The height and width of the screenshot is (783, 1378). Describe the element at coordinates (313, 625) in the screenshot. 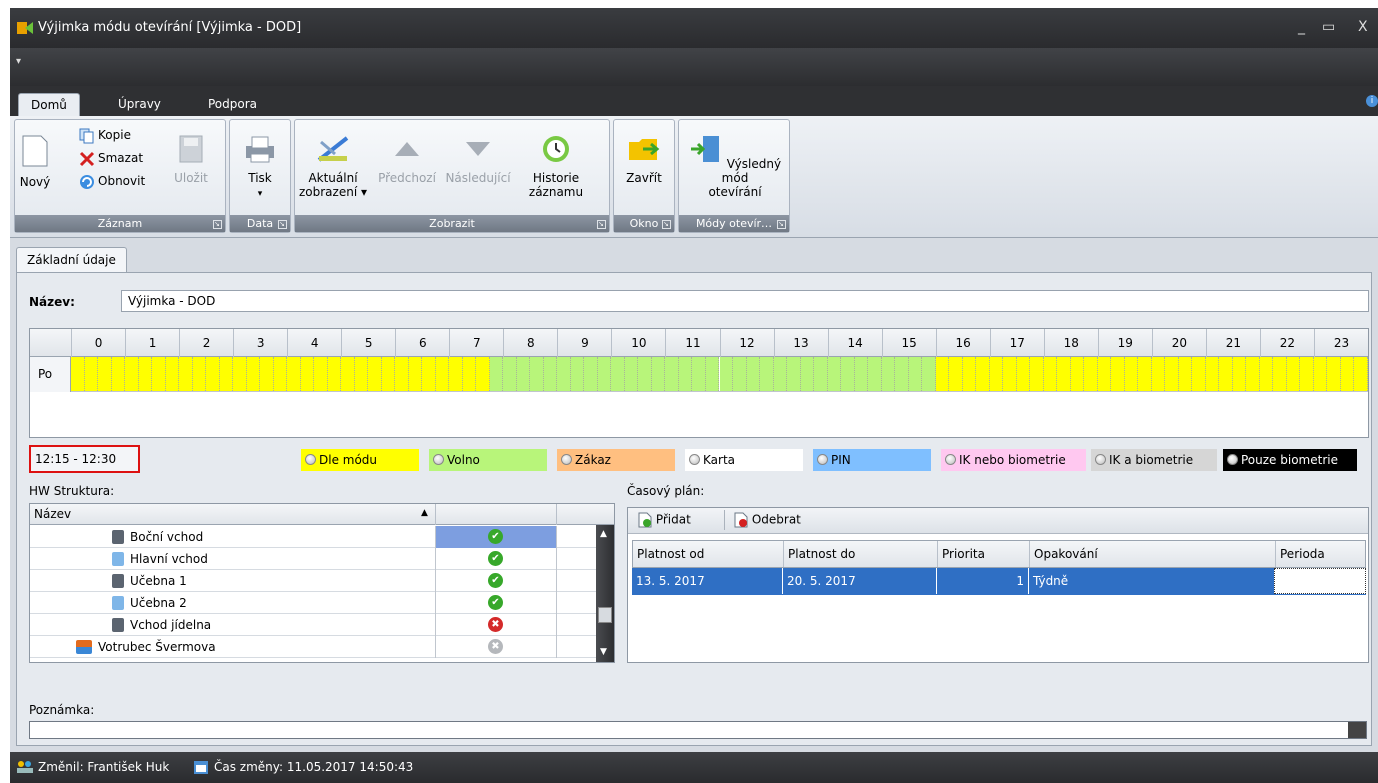

I see `tree-row: Vchod jídelna ✖` at that location.